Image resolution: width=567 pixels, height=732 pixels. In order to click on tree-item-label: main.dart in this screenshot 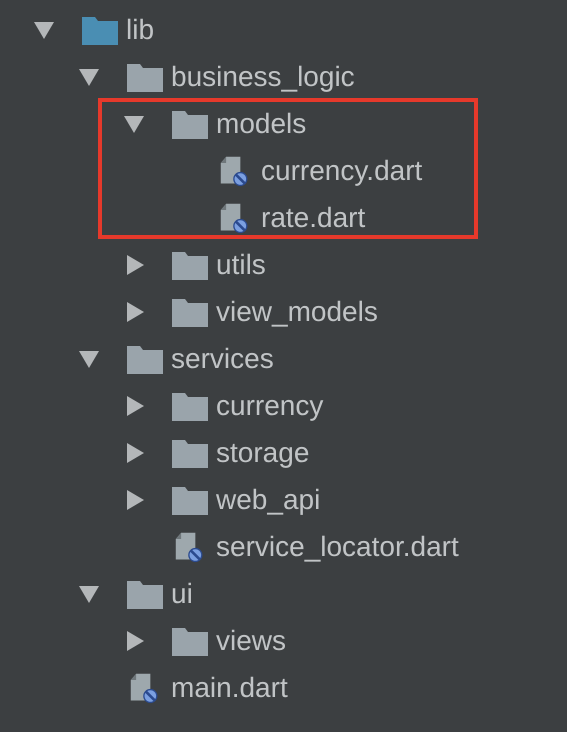, I will do `click(229, 688)`.